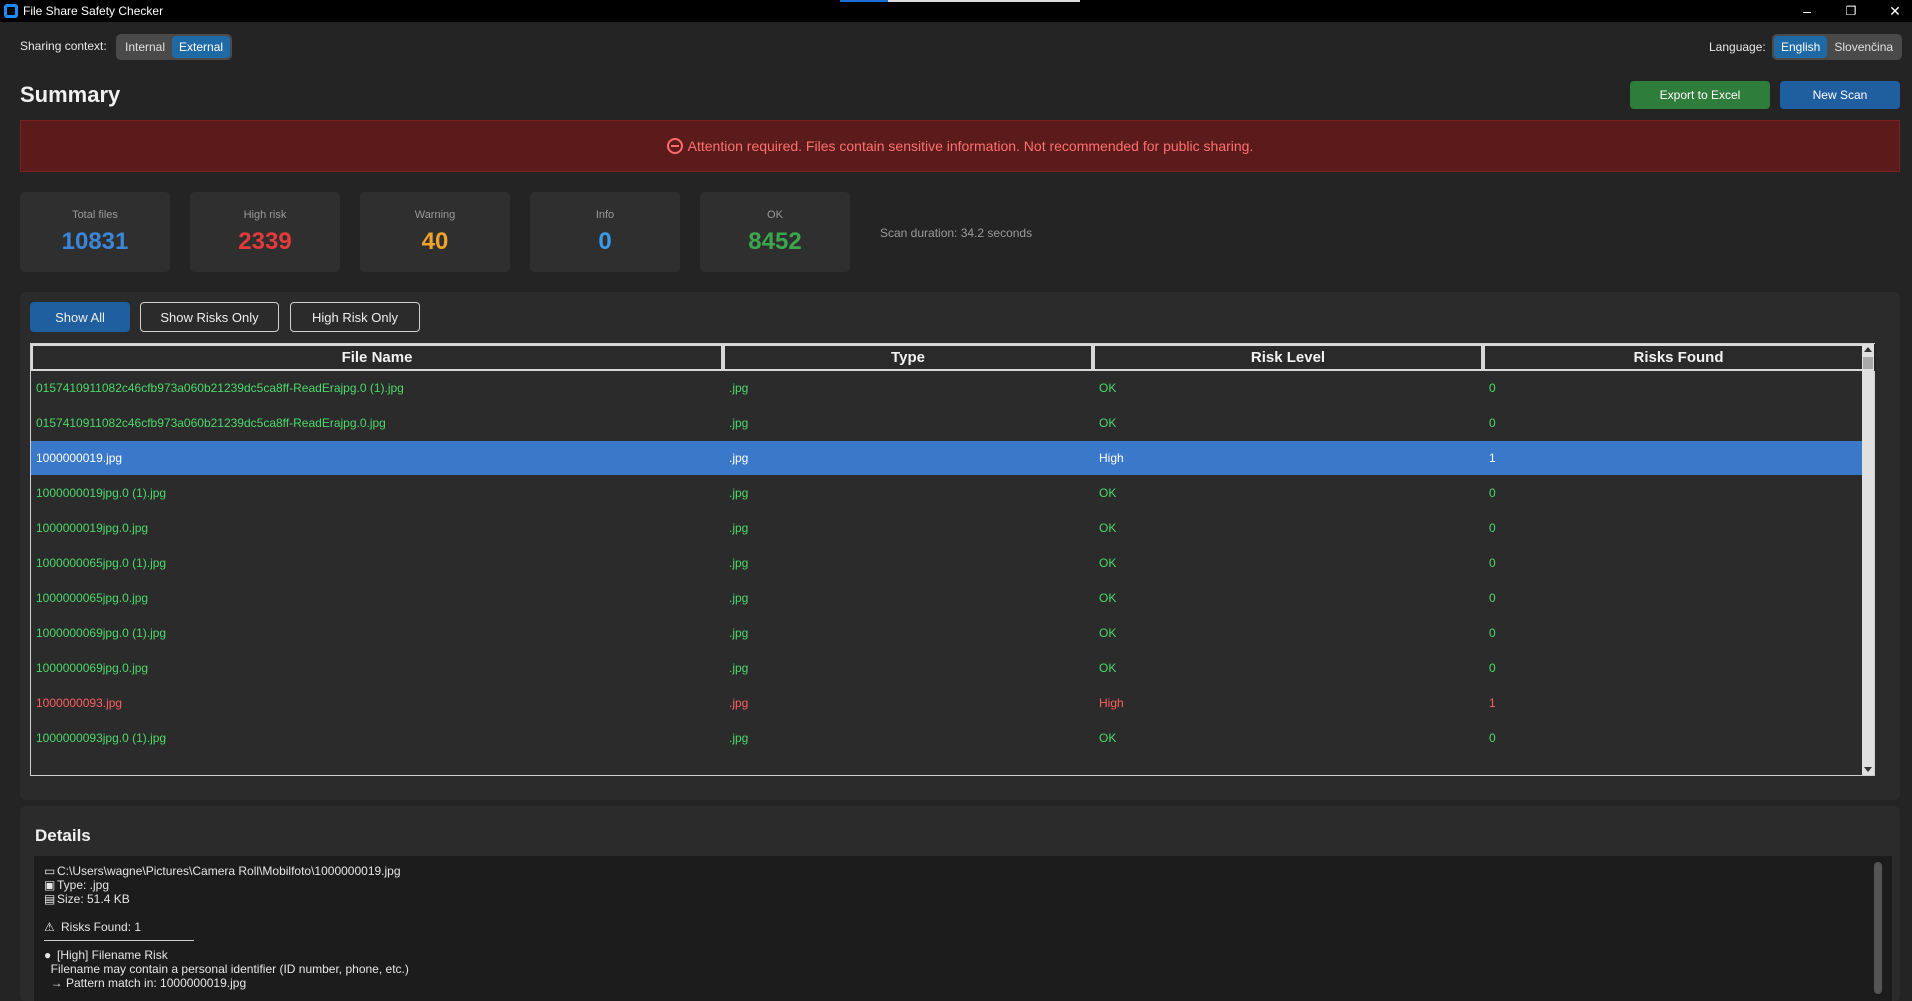 This screenshot has height=1001, width=1912. Describe the element at coordinates (265, 232) in the screenshot. I see `stat-high-risk: High risk 2339` at that location.